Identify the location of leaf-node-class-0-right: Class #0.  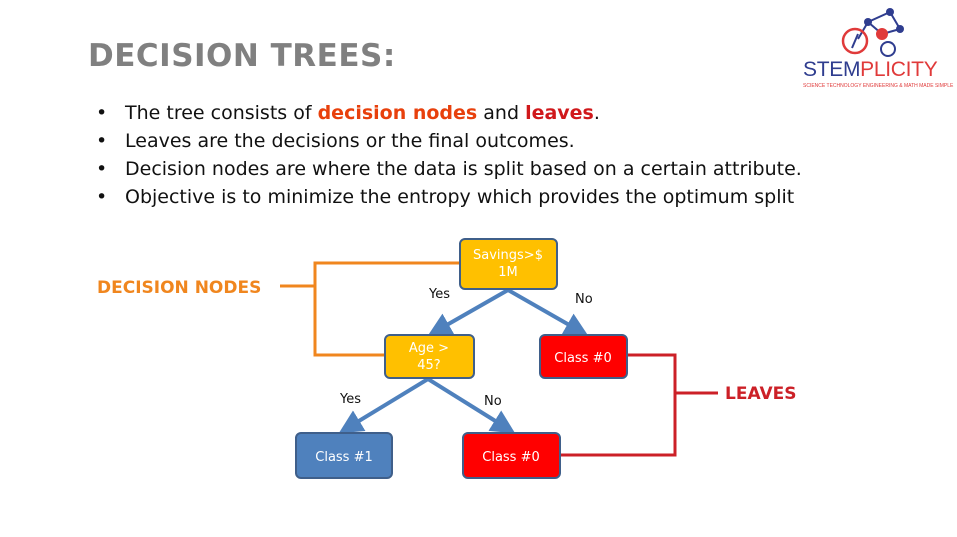
(583, 356).